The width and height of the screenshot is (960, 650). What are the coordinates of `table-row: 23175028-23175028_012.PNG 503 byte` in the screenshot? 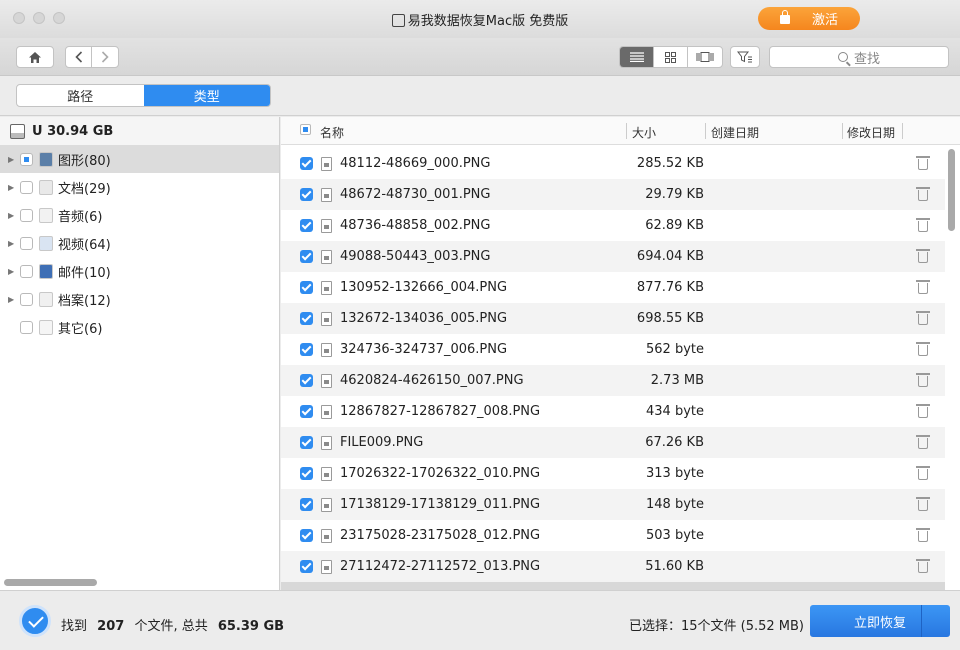 It's located at (613, 535).